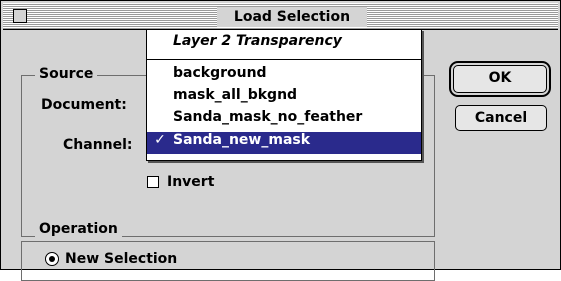 The image size is (561, 281). What do you see at coordinates (220, 73) in the screenshot?
I see `menu-item-label: background` at bounding box center [220, 73].